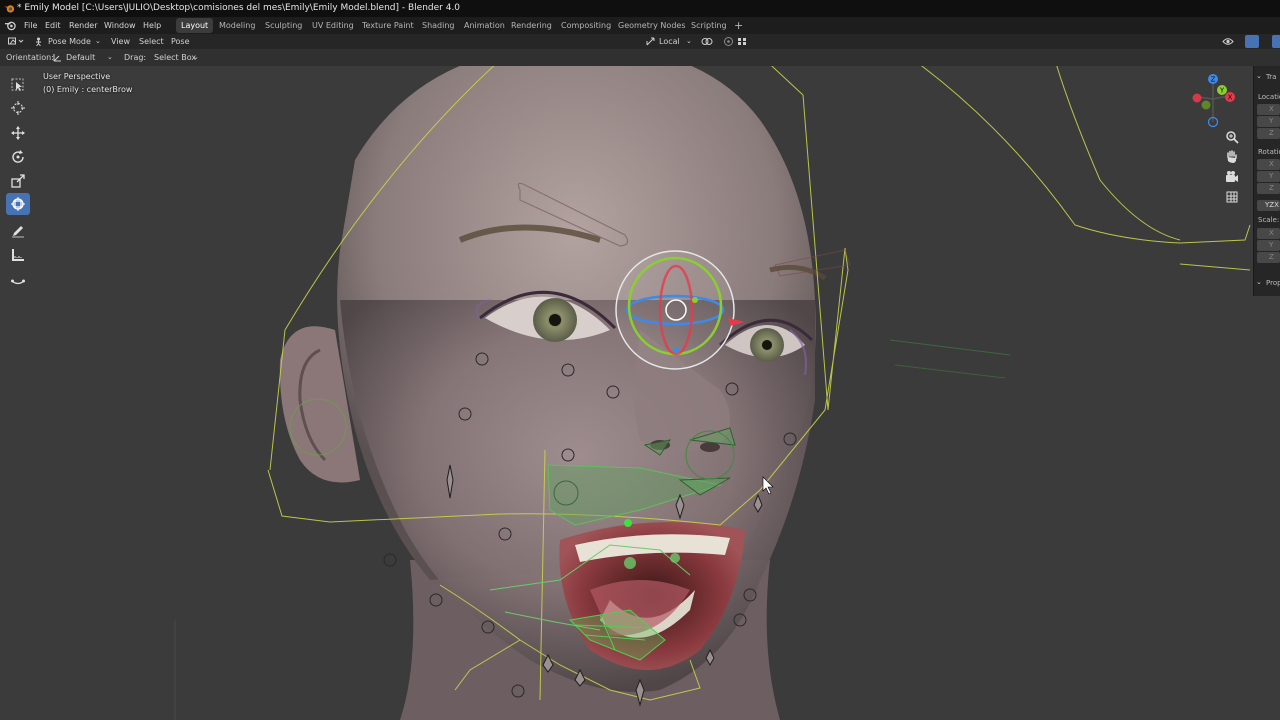  I want to click on rotation-x-field: X, so click(1268, 164).